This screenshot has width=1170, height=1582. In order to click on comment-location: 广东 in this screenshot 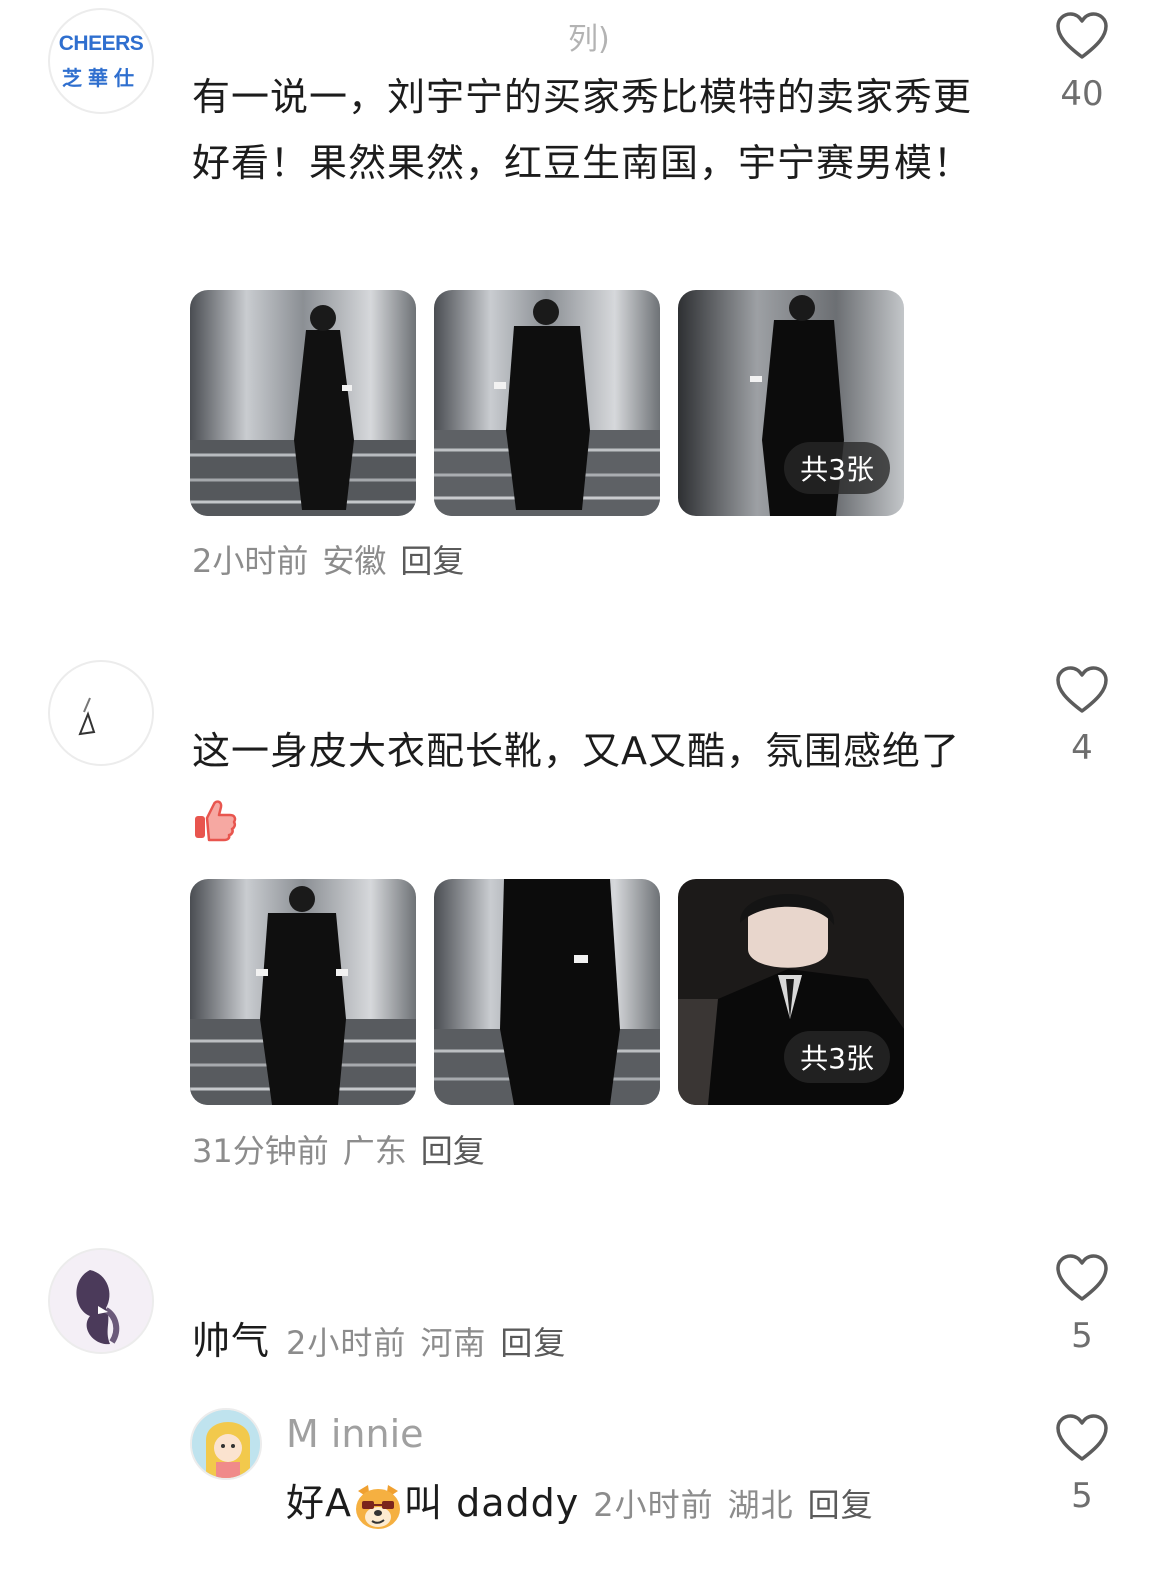, I will do `click(374, 1151)`.